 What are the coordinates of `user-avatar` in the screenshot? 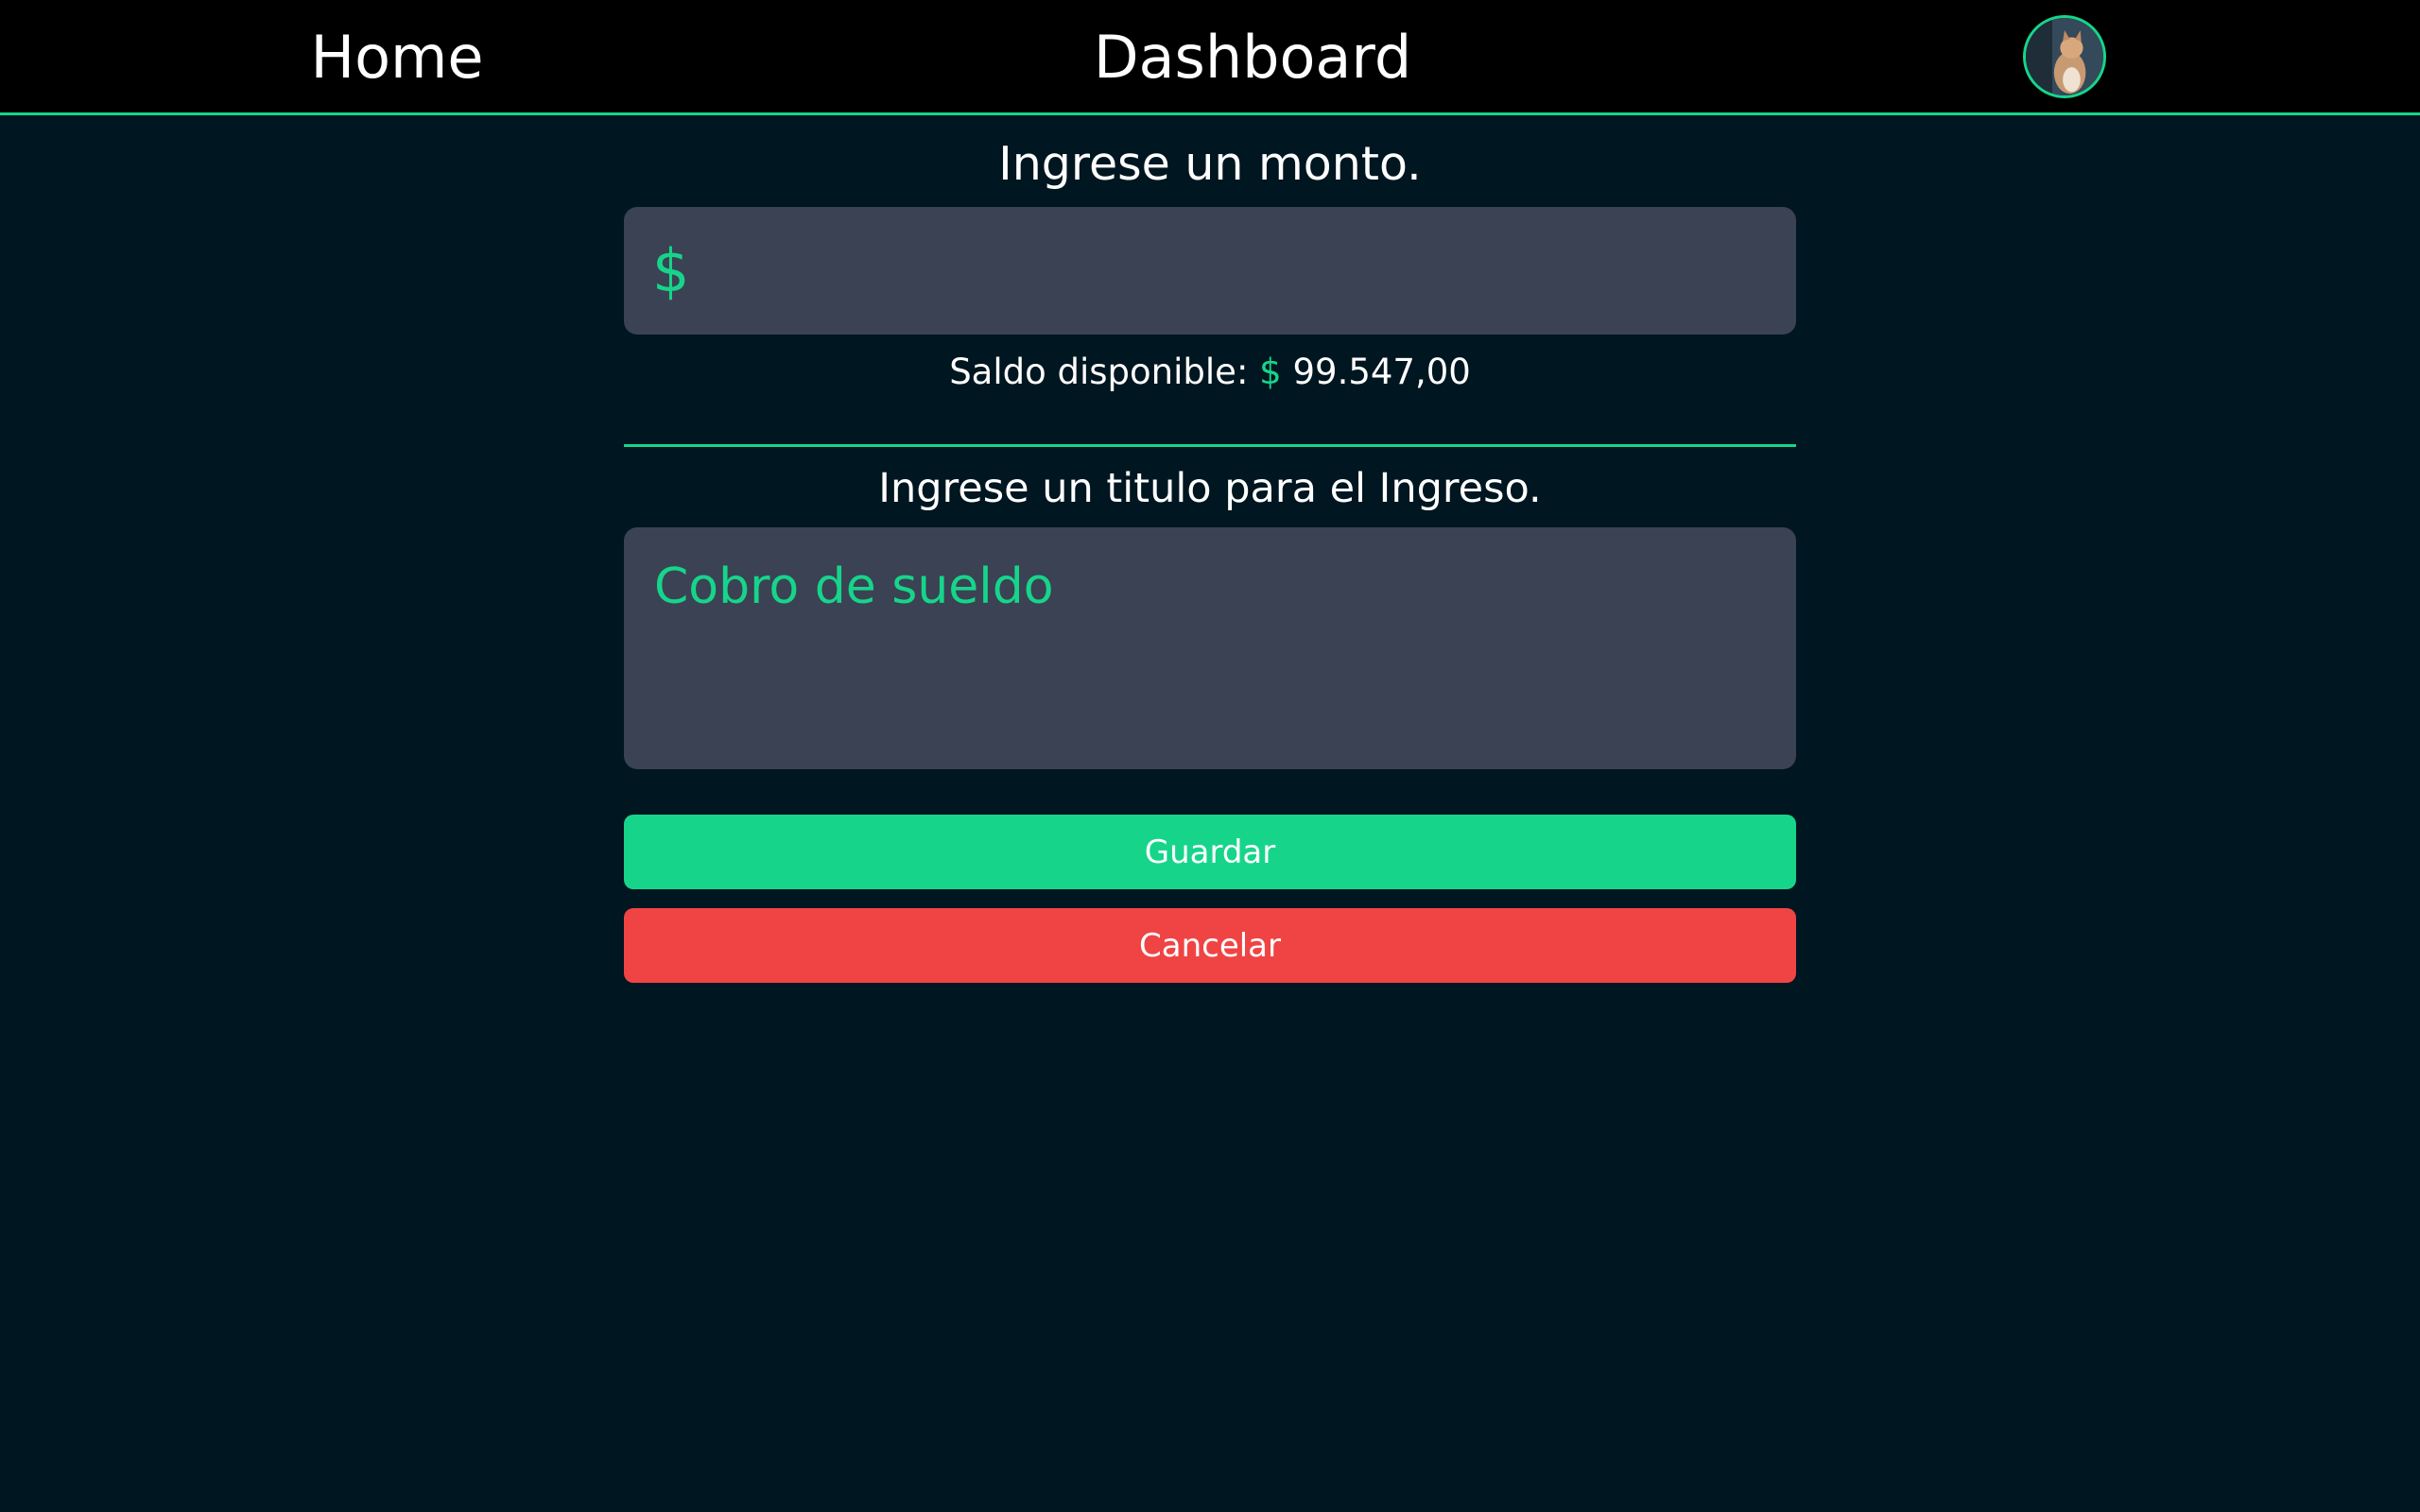 It's located at (2064, 56).